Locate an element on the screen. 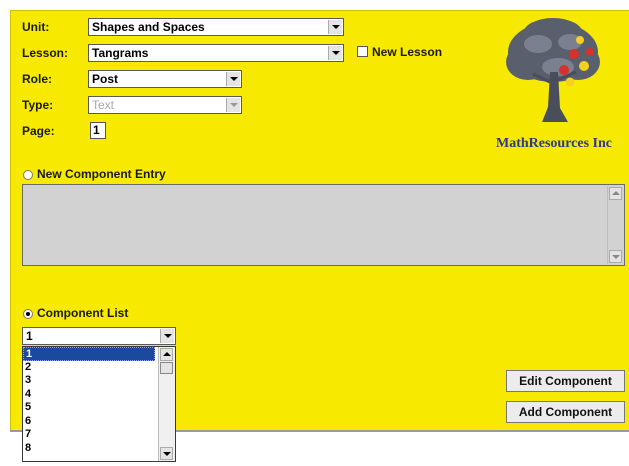  lesson-select-value: Tangrams is located at coordinates (120, 53).